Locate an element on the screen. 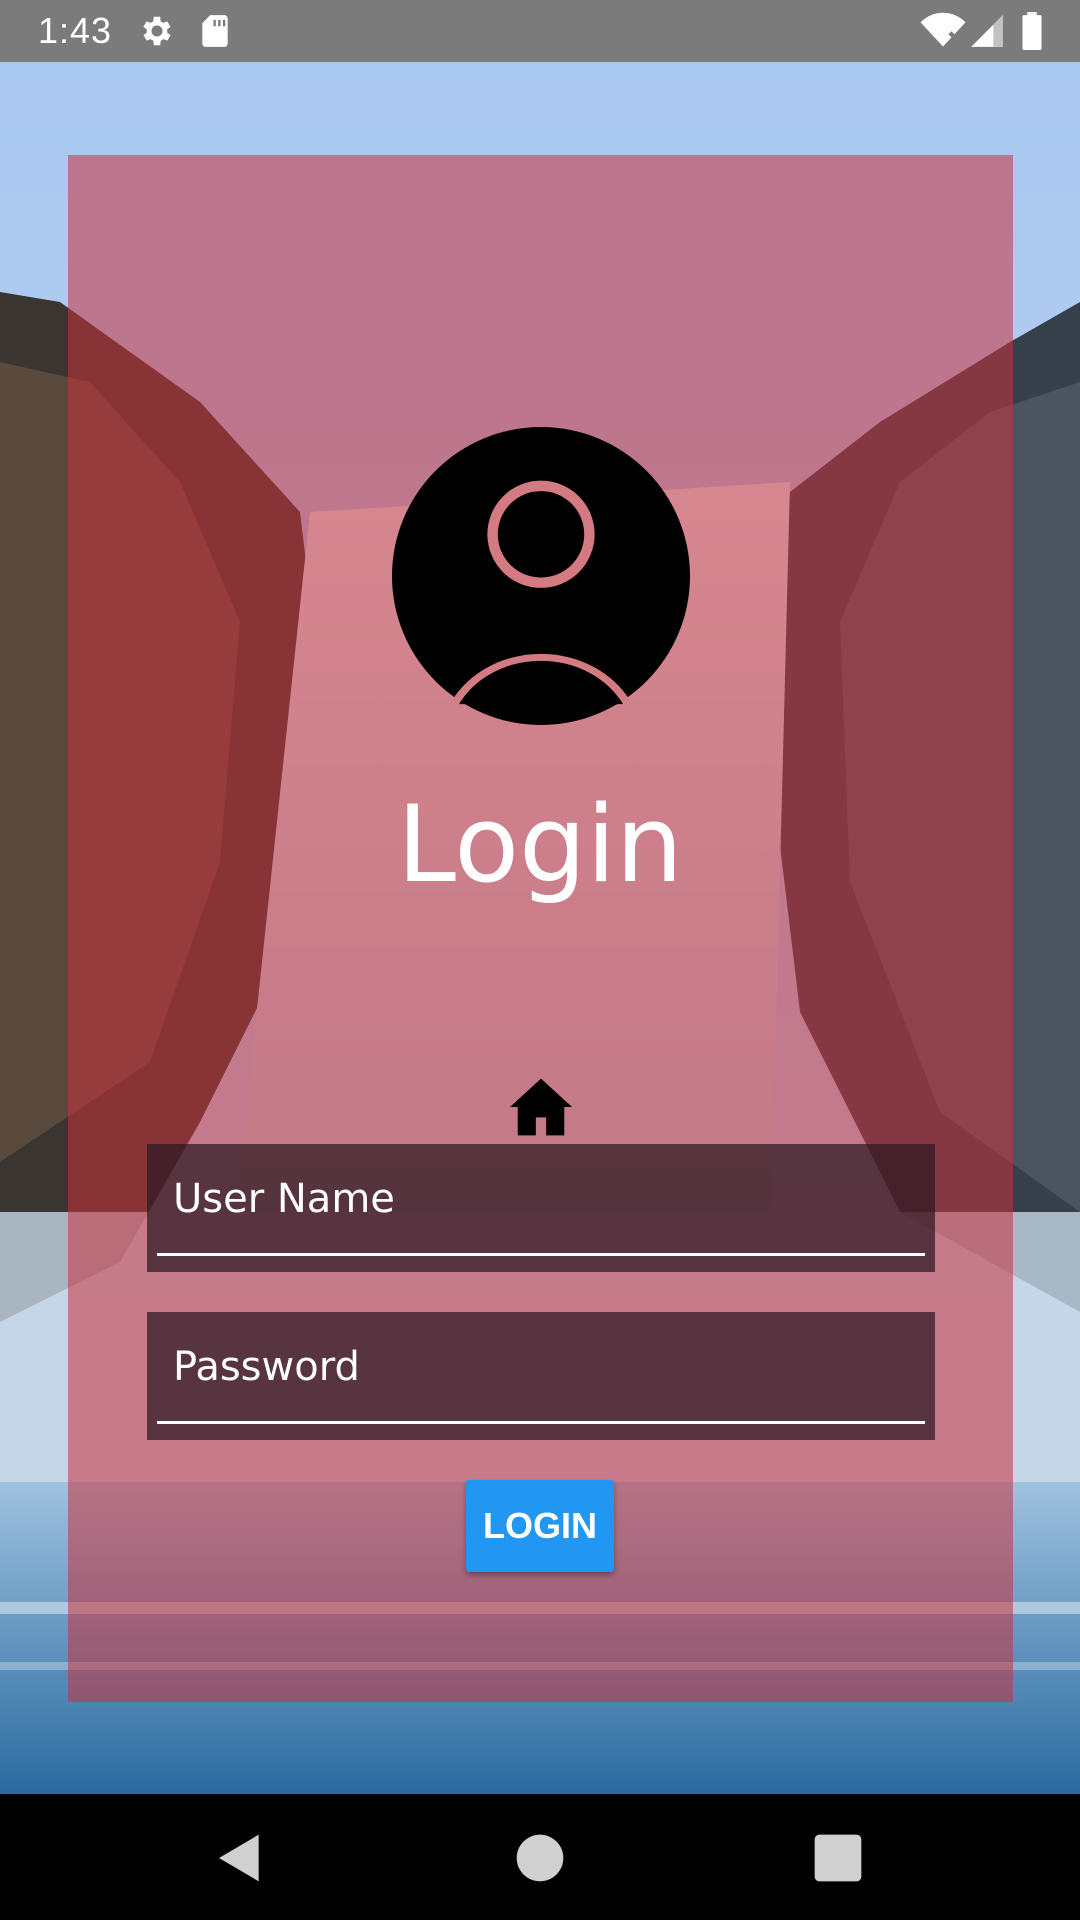 This screenshot has height=1920, width=1080. username-field-container is located at coordinates (541, 1208).